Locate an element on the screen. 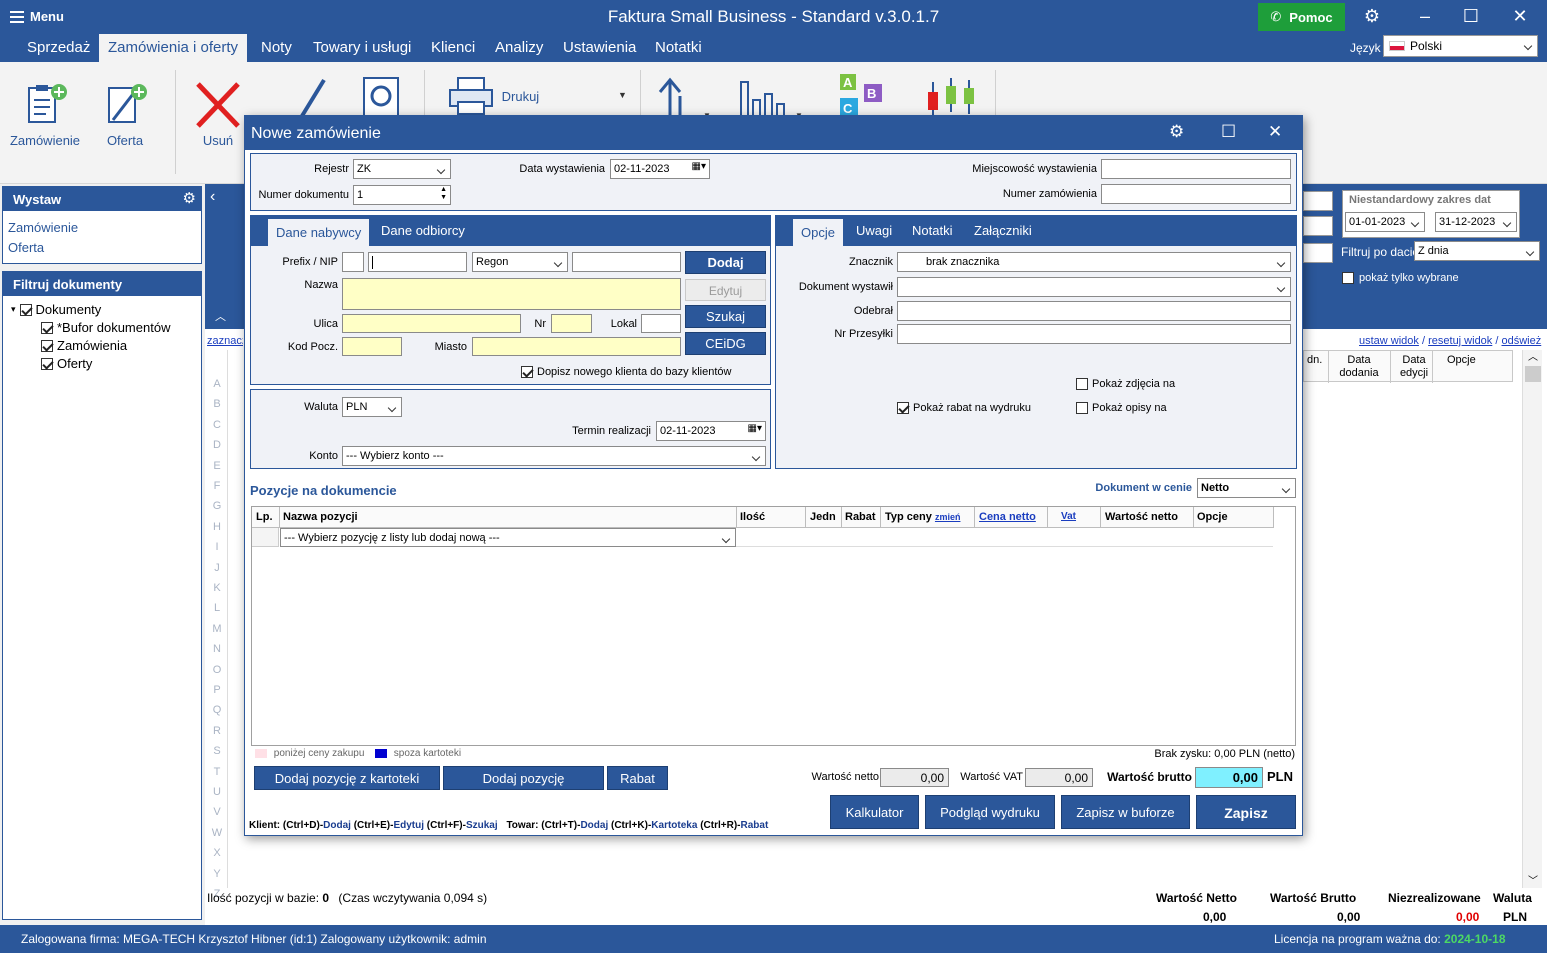 The image size is (1547, 953). new-order-button: Zamówienie is located at coordinates (45, 114).